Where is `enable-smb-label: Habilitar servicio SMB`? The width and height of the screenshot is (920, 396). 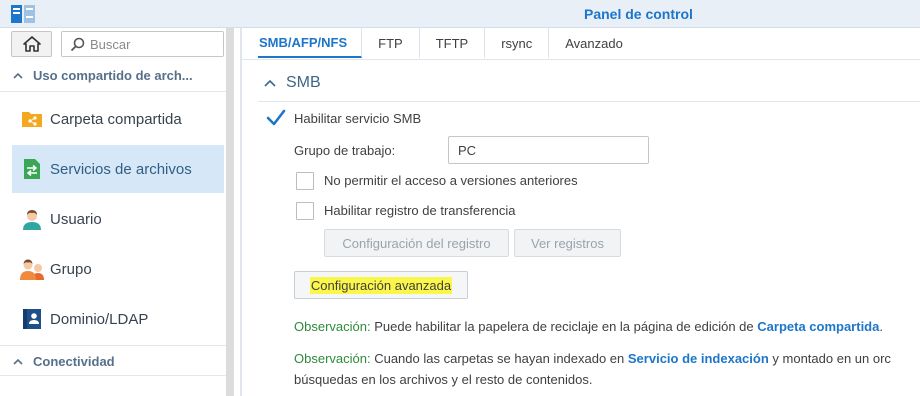
enable-smb-label: Habilitar servicio SMB is located at coordinates (358, 118).